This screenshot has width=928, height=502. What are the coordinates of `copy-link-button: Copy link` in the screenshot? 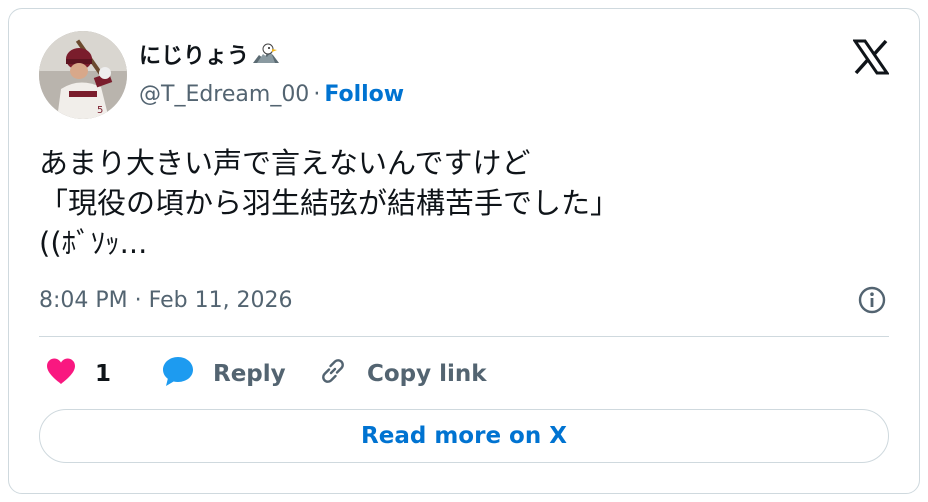 It's located at (402, 374).